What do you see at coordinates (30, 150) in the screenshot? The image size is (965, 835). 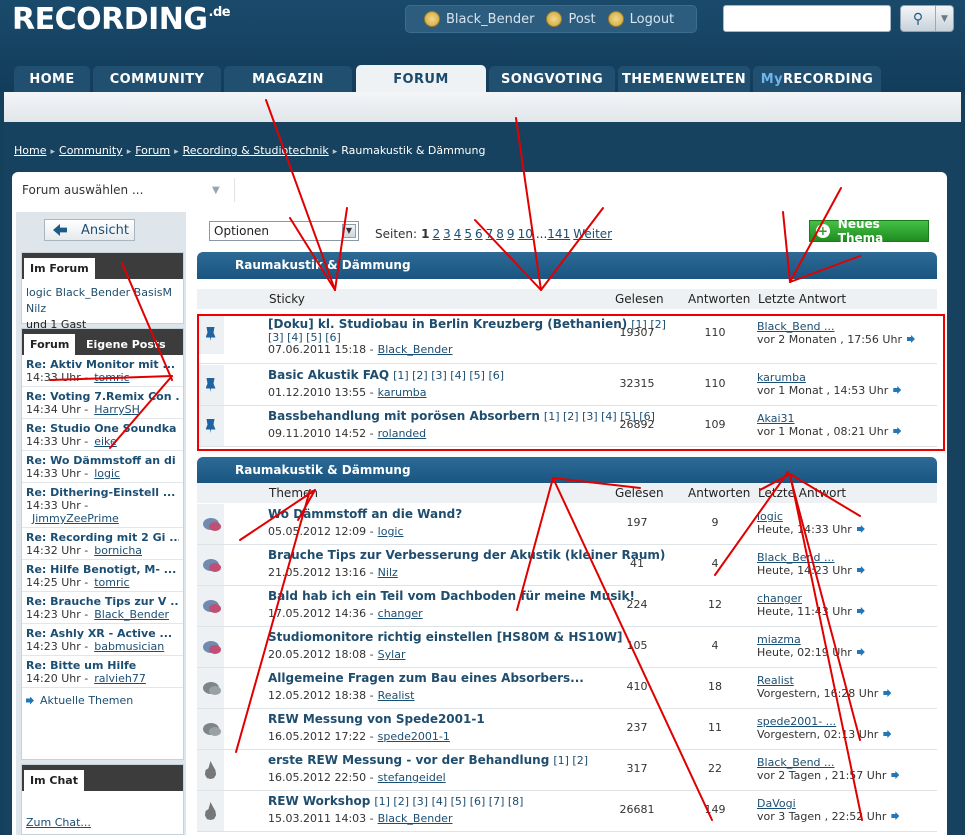 I see `breadcrumb-home: Home` at bounding box center [30, 150].